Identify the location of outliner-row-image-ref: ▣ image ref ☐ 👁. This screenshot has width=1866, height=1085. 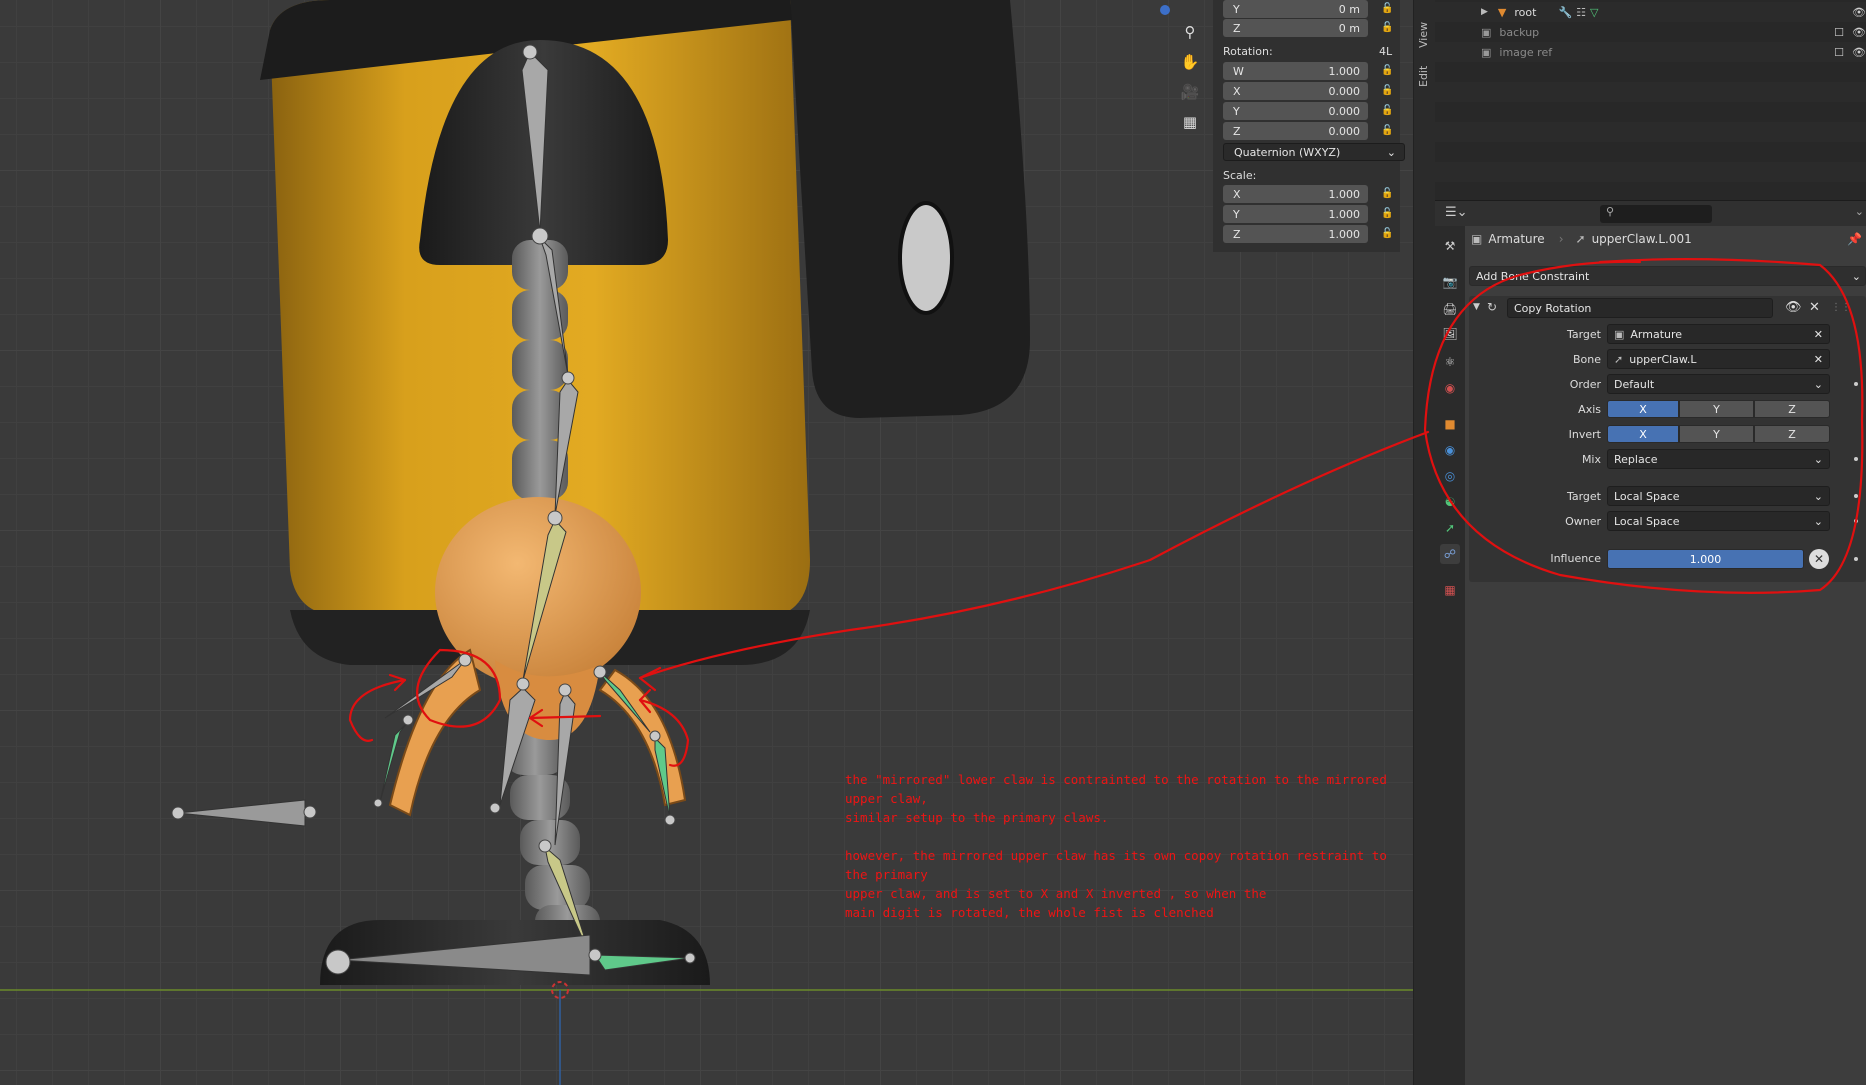
(1650, 52).